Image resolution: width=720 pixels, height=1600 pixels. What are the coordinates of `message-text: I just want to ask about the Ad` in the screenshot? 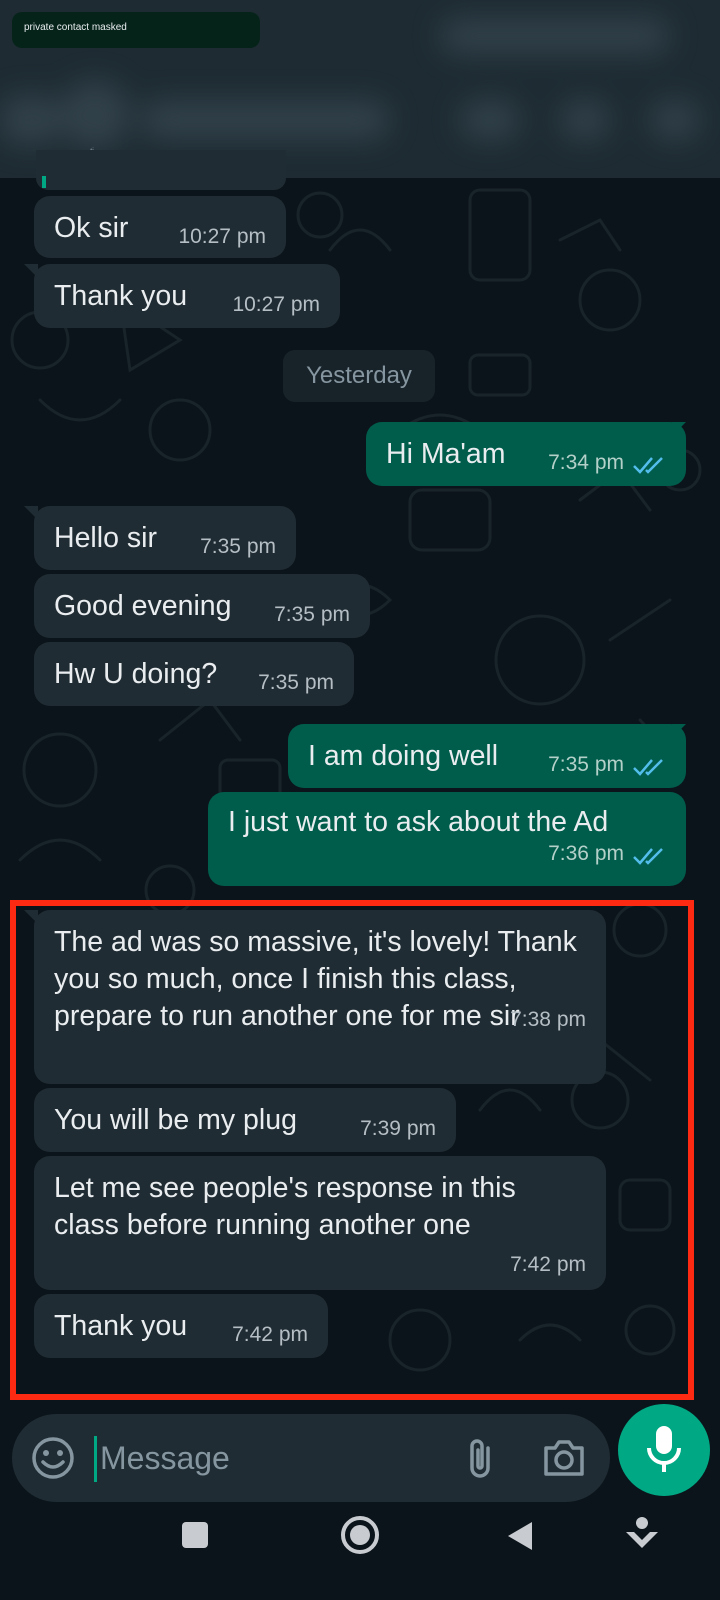 It's located at (418, 822).